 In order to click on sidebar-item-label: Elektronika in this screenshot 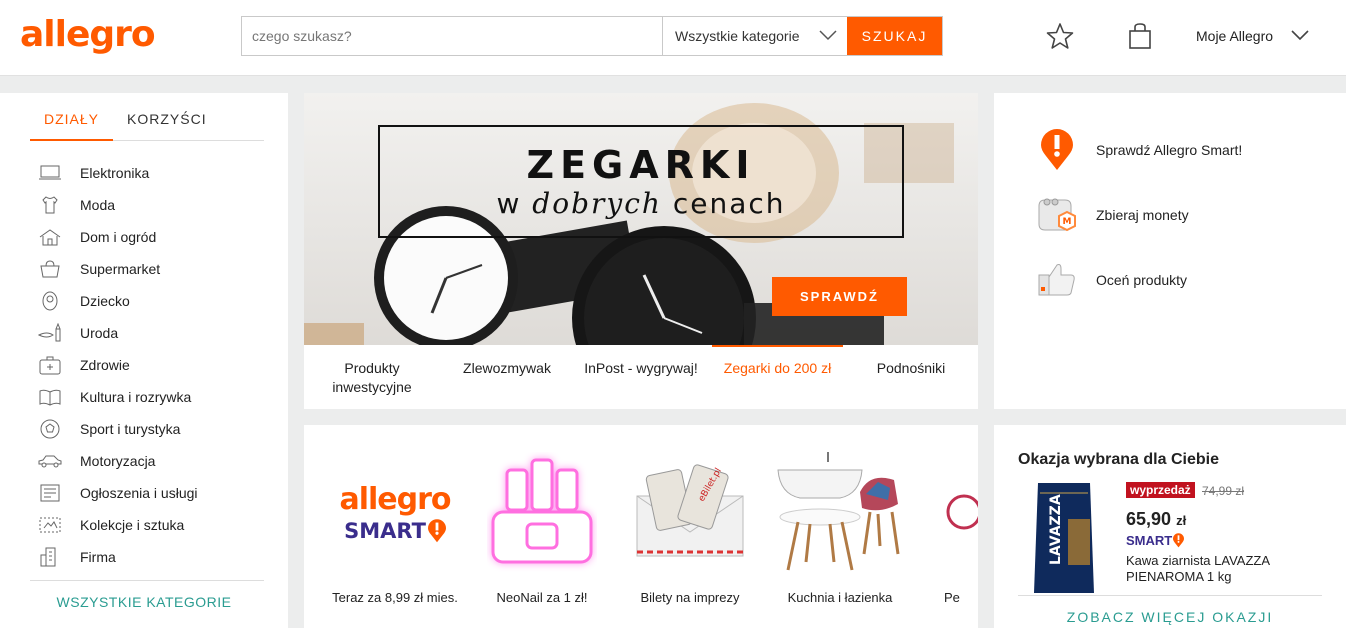, I will do `click(115, 173)`.